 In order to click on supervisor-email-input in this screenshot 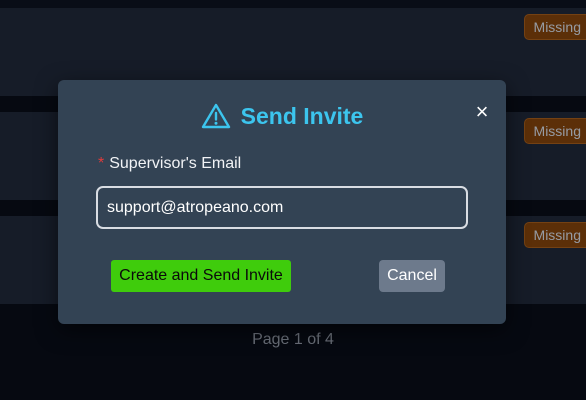, I will do `click(282, 207)`.